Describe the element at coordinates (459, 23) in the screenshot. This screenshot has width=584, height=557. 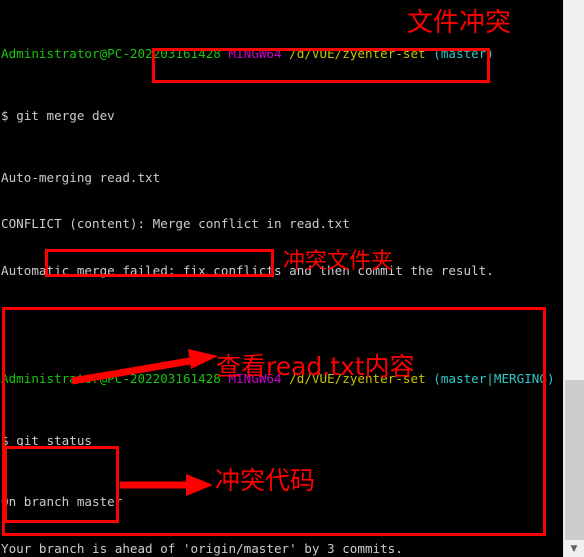
I see `annotation-label-file-conflict: 文件冲突` at that location.